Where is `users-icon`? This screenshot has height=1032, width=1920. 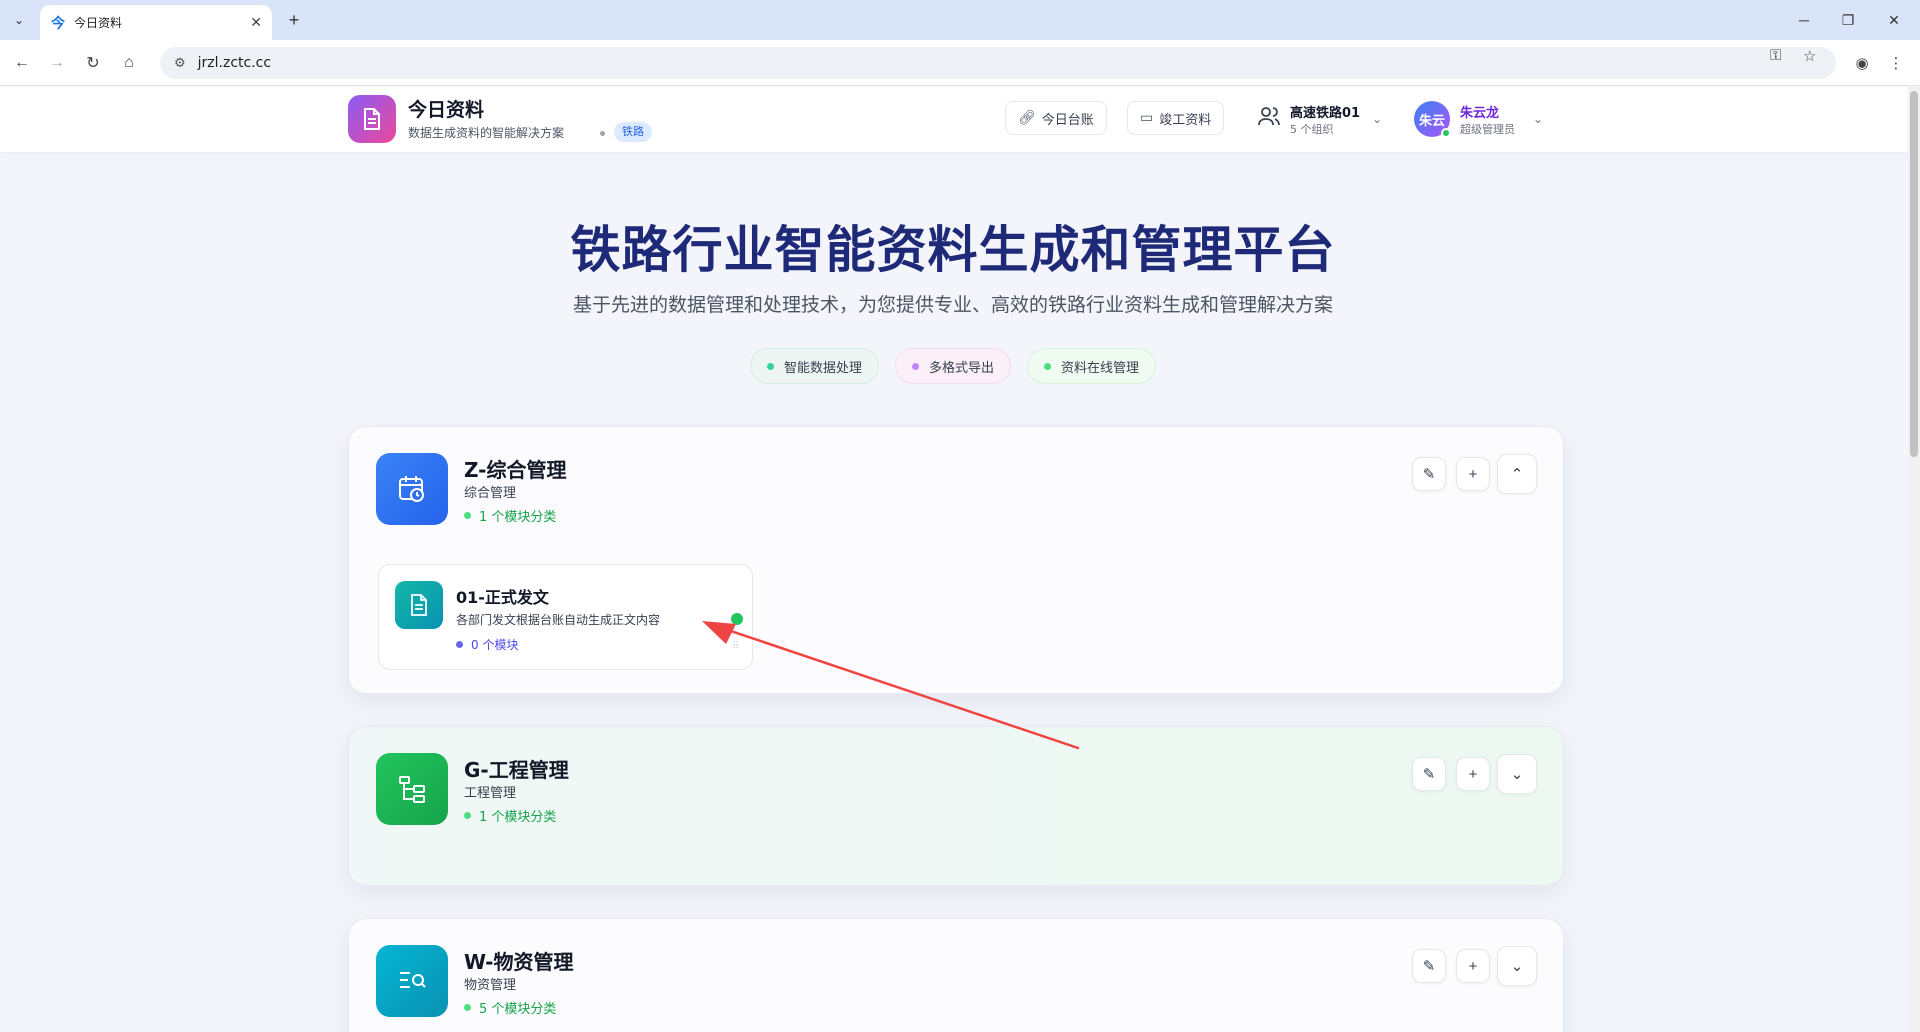 users-icon is located at coordinates (1269, 119).